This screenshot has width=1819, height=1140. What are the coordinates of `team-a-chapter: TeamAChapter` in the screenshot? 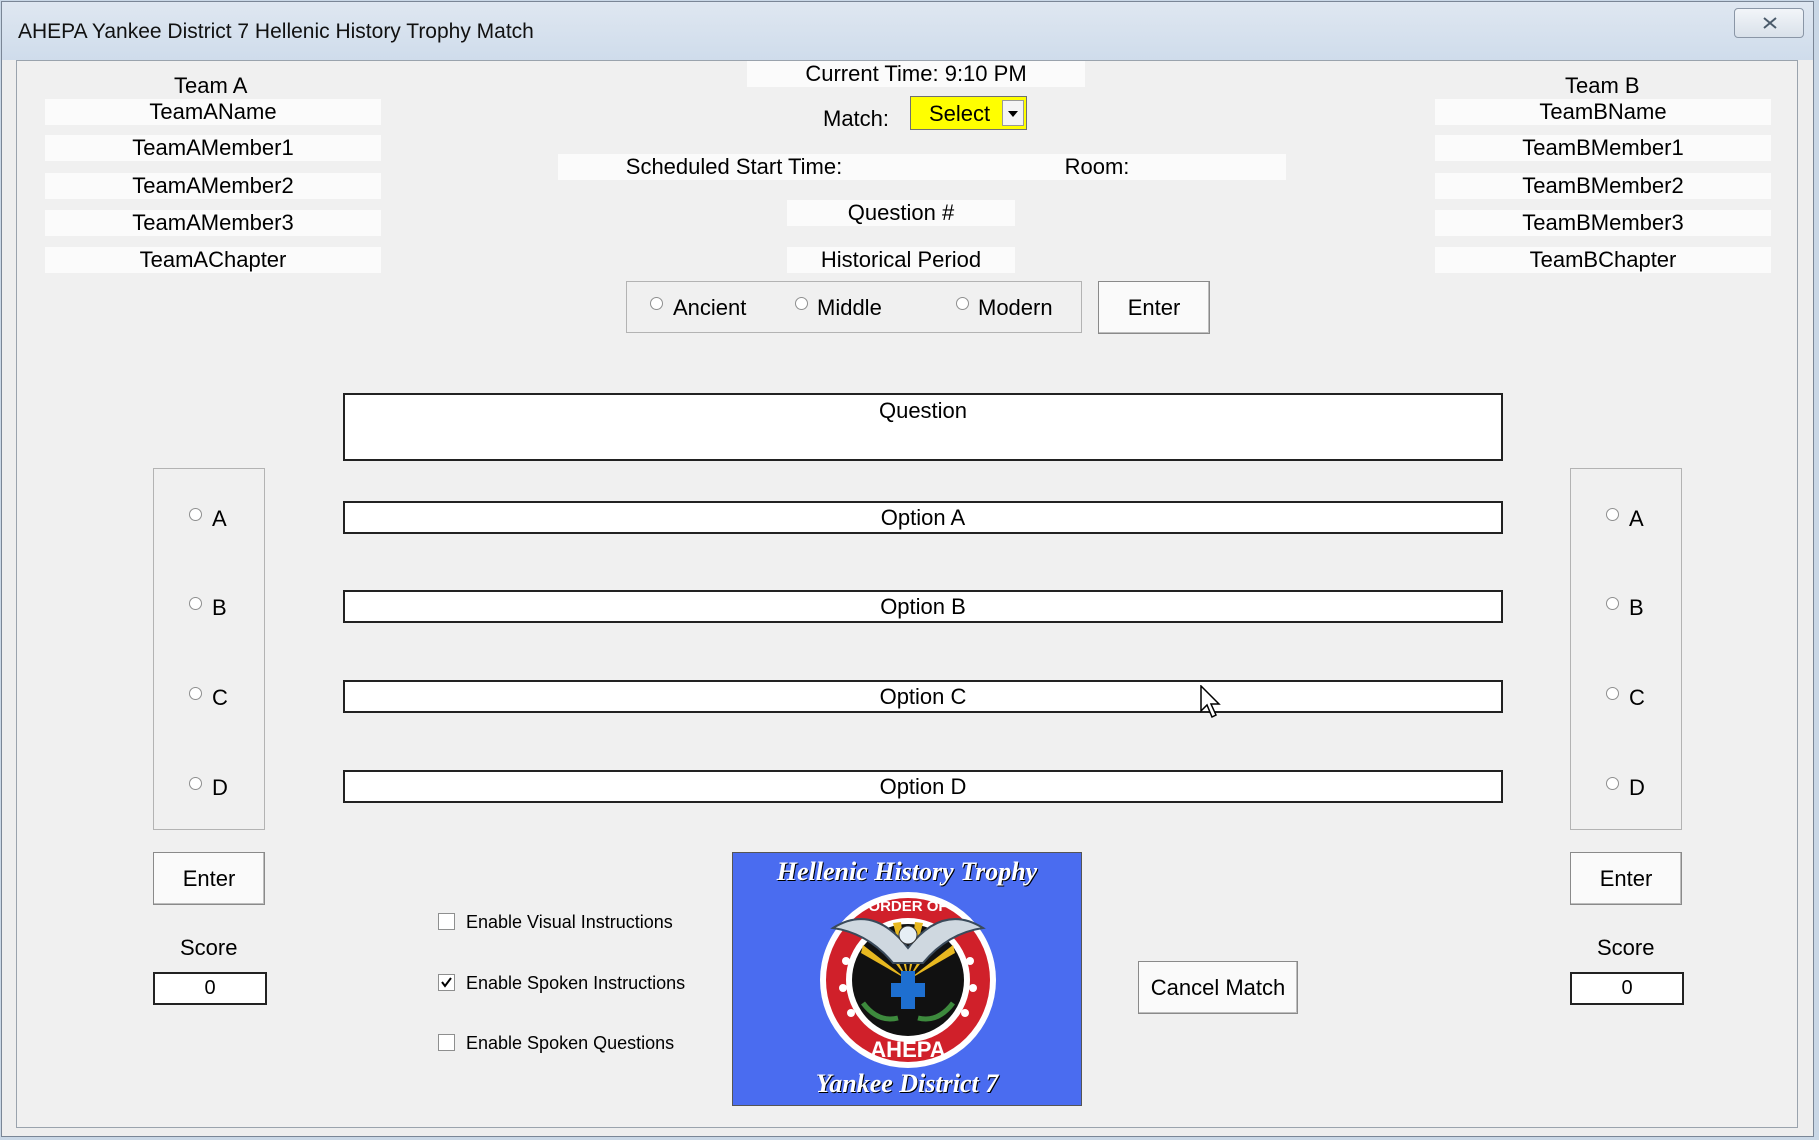 It's located at (213, 260).